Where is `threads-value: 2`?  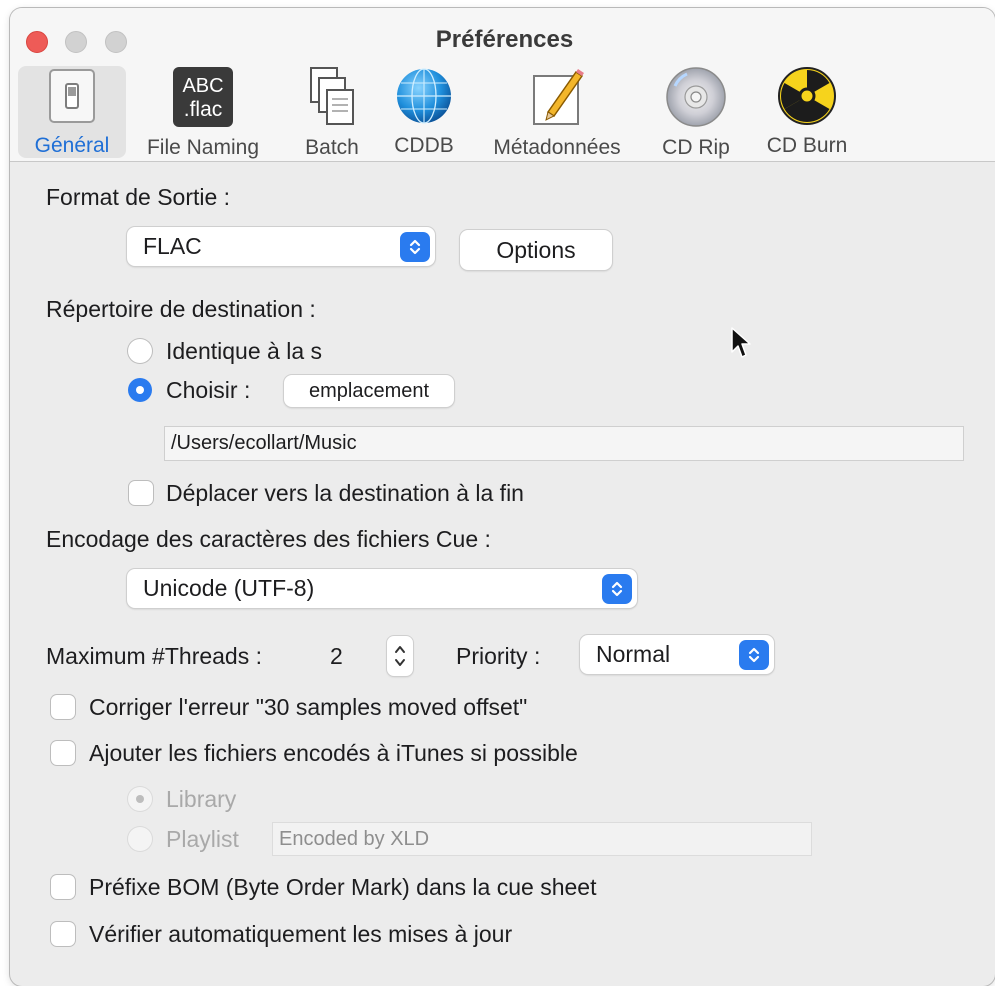 threads-value: 2 is located at coordinates (336, 656).